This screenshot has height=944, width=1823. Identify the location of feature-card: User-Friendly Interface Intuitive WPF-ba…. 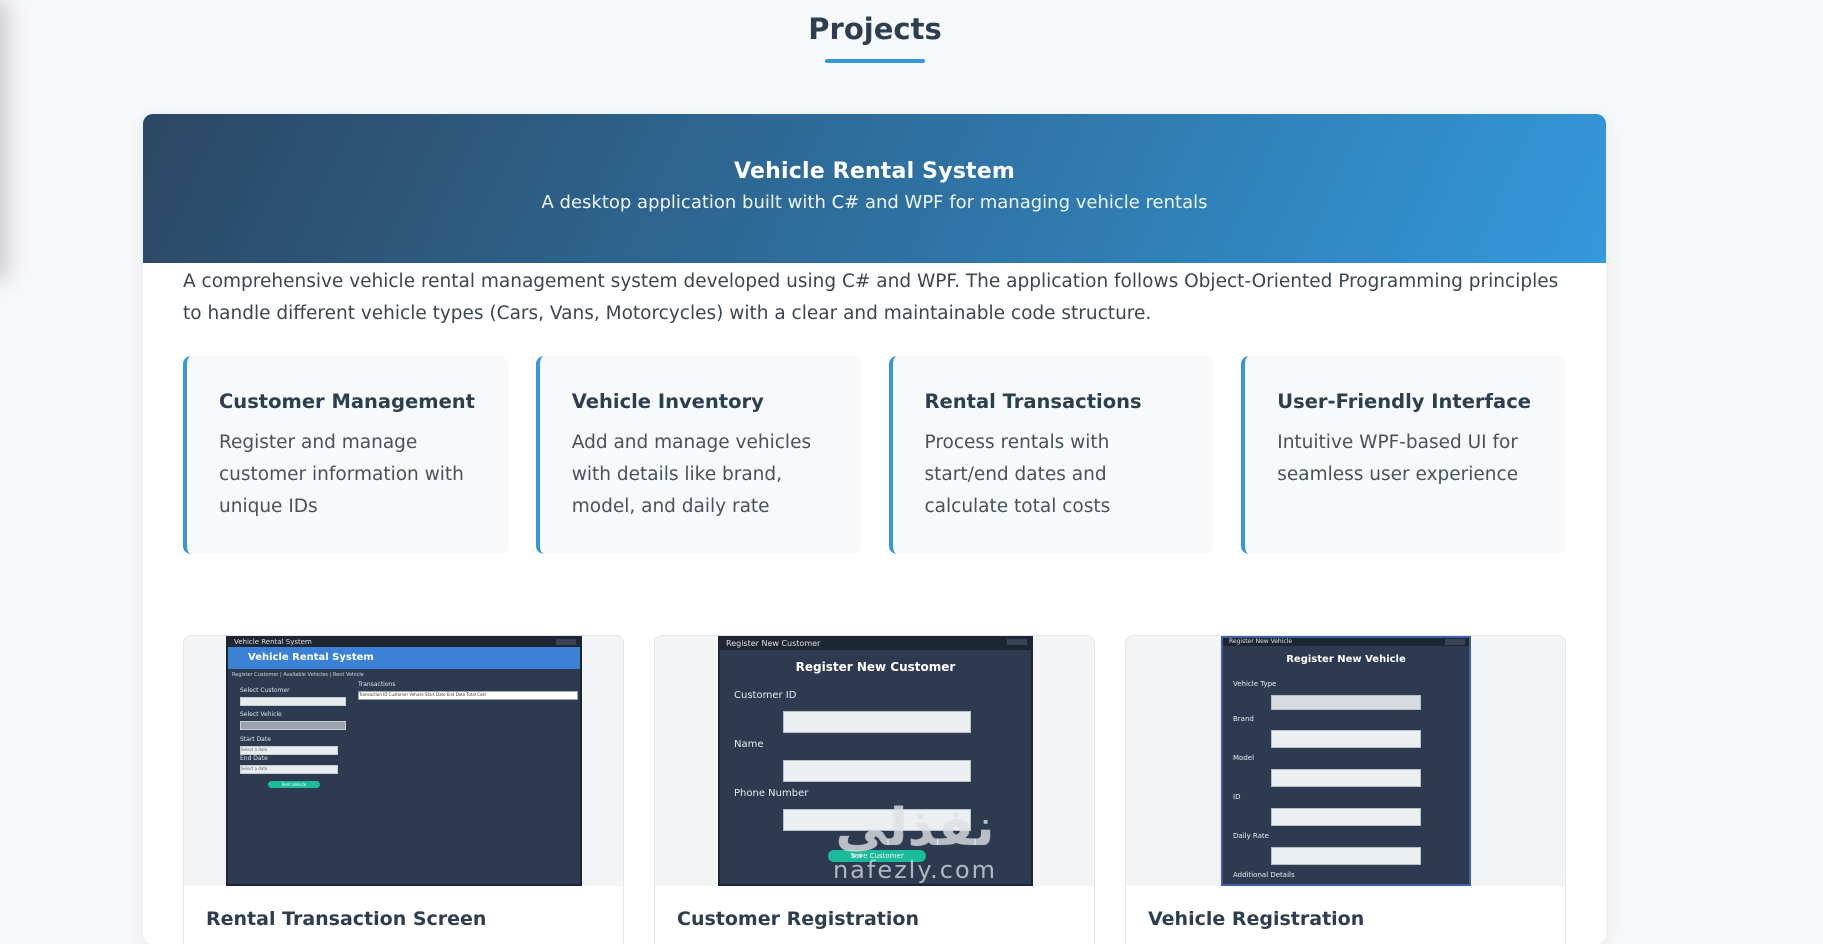
(1403, 455).